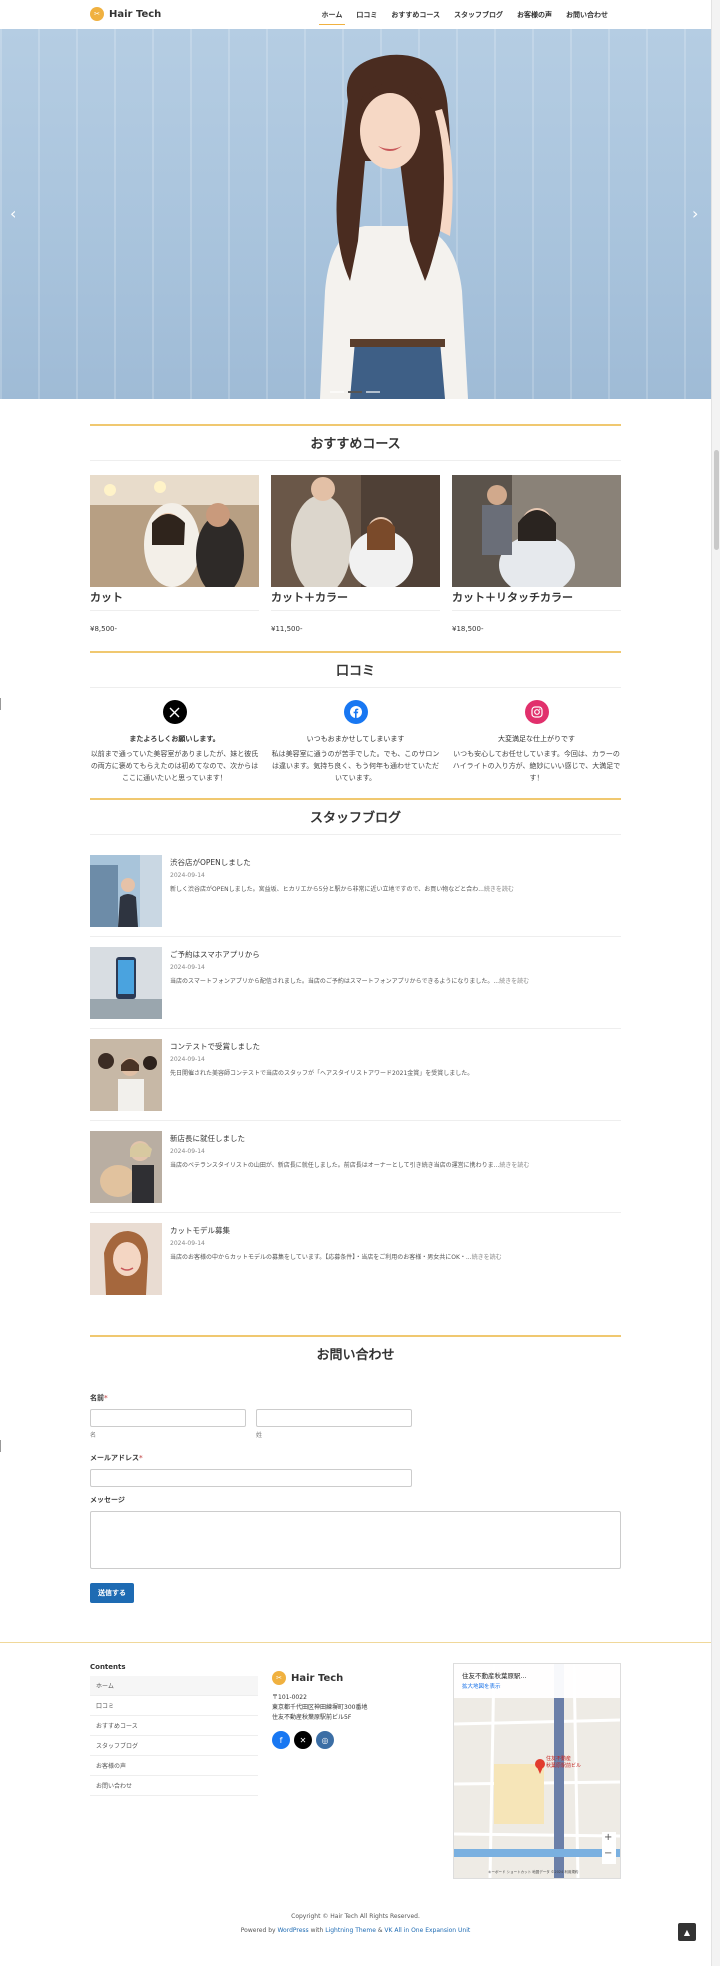 The height and width of the screenshot is (1966, 720). What do you see at coordinates (317, 1930) in the screenshot?
I see `powered-with: with` at bounding box center [317, 1930].